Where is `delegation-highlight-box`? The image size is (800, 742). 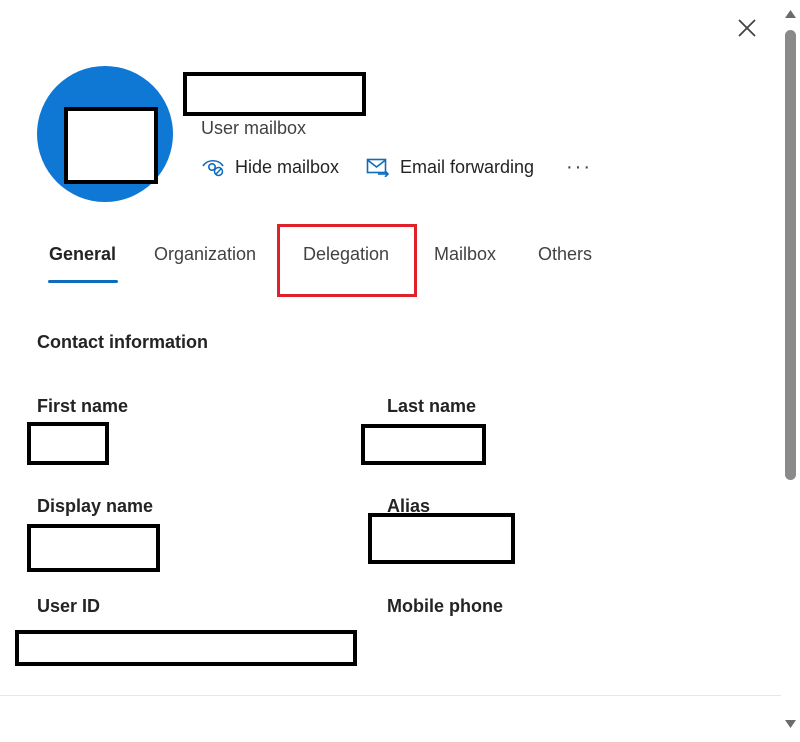
delegation-highlight-box is located at coordinates (347, 260).